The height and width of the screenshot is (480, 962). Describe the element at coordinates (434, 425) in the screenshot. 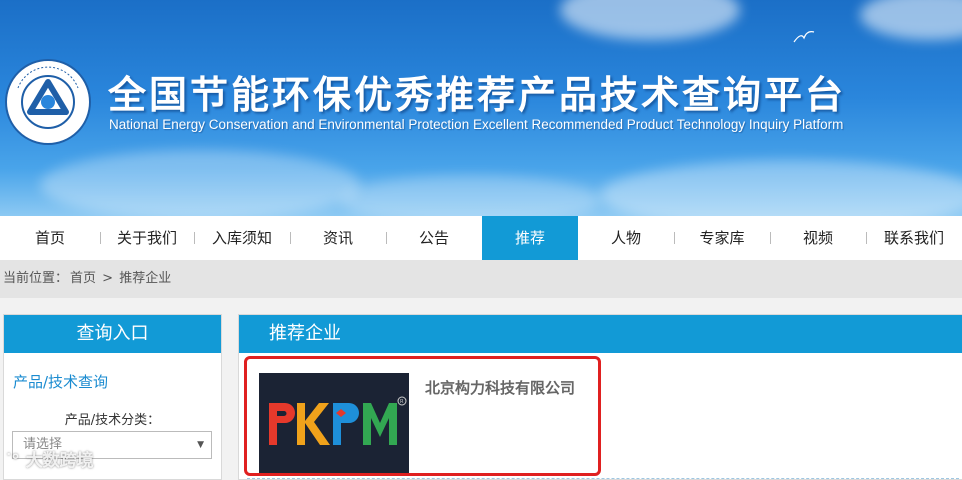

I see `company-card: R 北京构力科技有限公司` at that location.